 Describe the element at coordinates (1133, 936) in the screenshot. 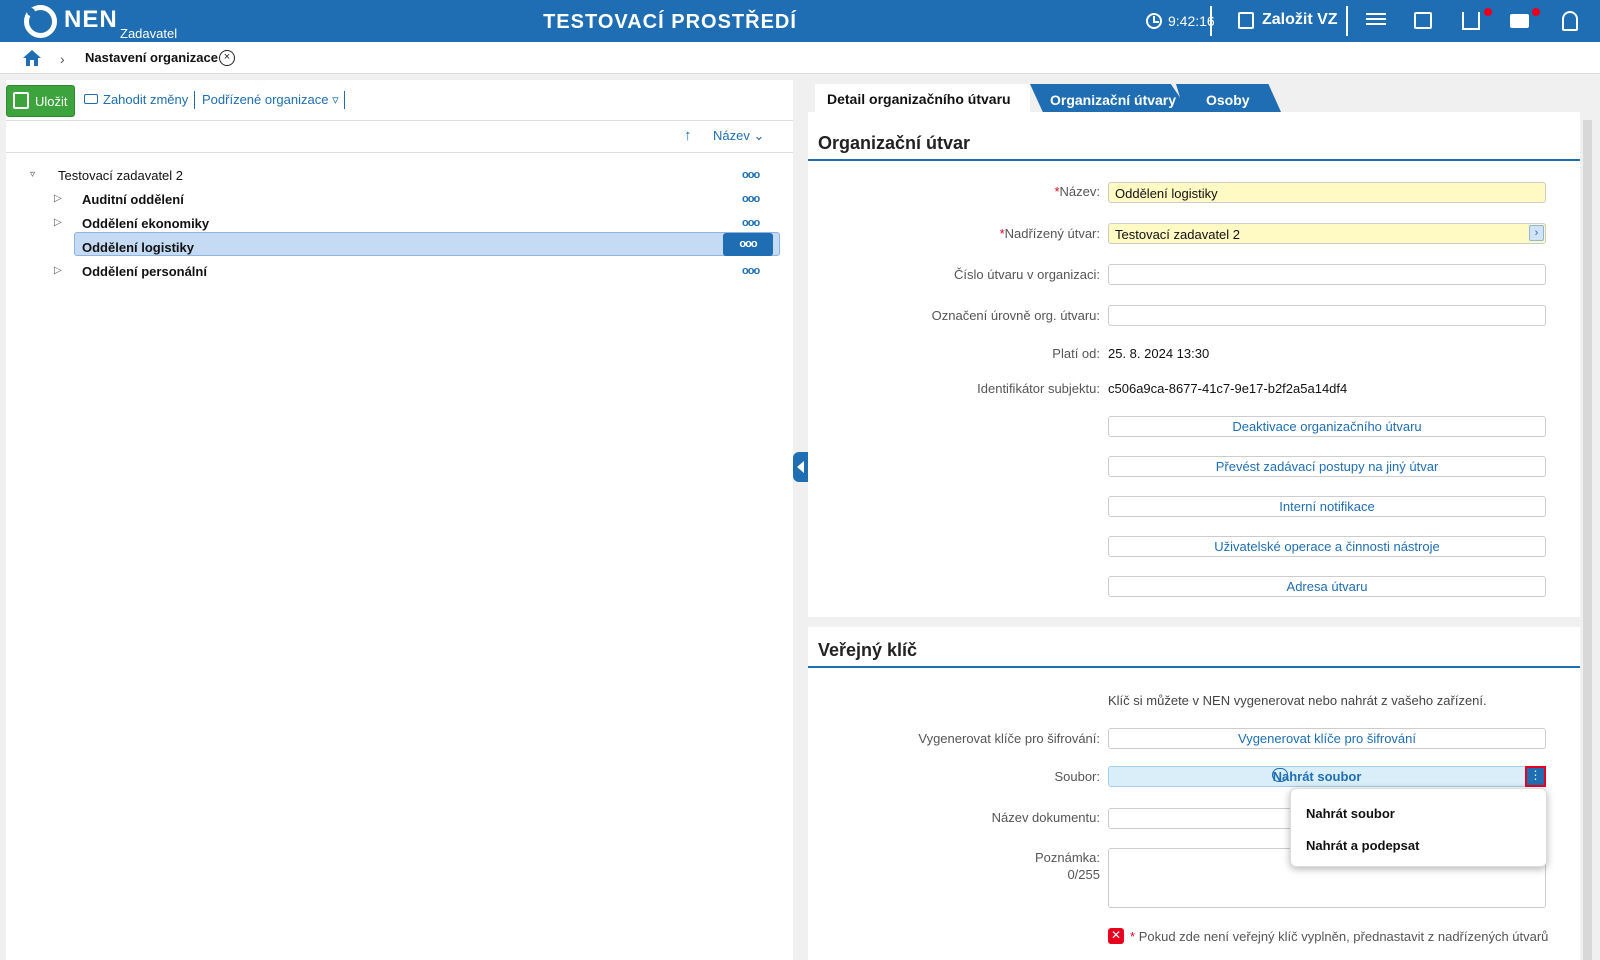

I see `required-mark: *` at that location.